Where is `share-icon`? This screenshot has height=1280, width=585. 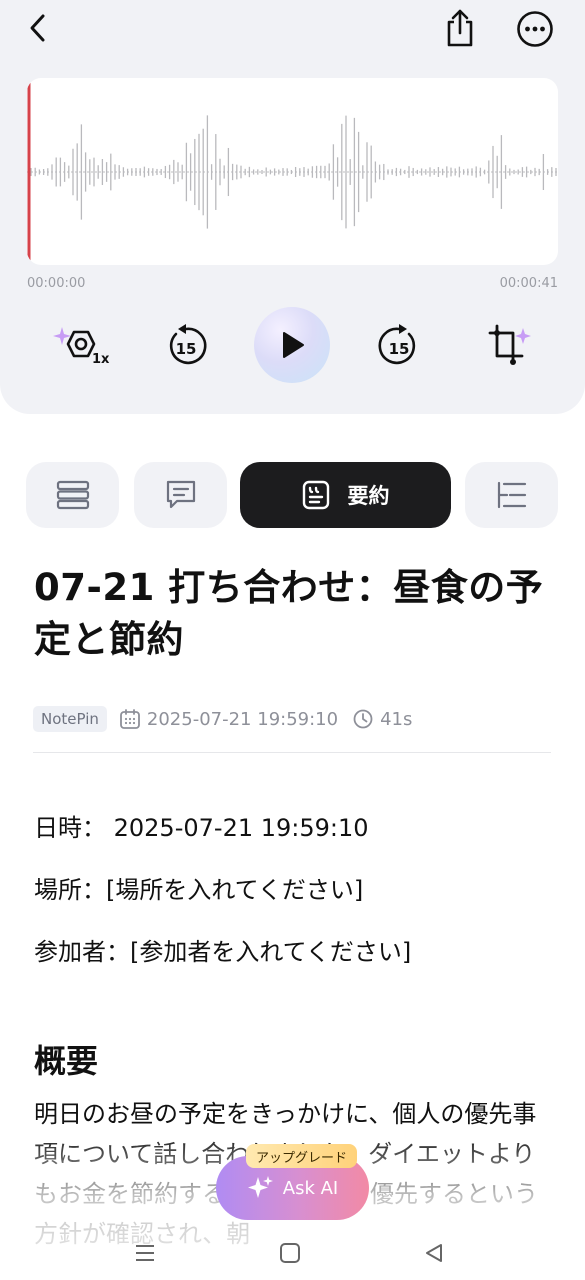
share-icon is located at coordinates (460, 28).